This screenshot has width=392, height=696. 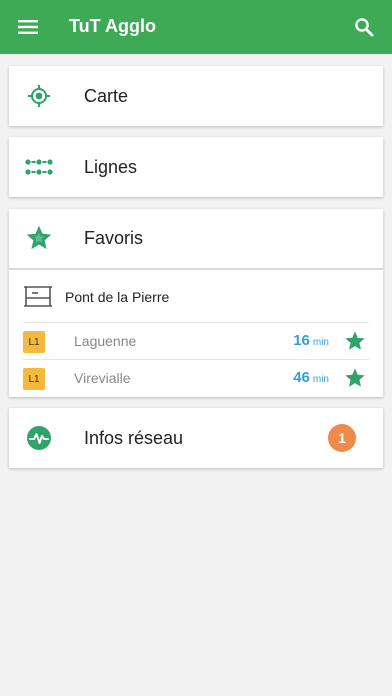 What do you see at coordinates (111, 167) in the screenshot?
I see `lignes-label: Lignes` at bounding box center [111, 167].